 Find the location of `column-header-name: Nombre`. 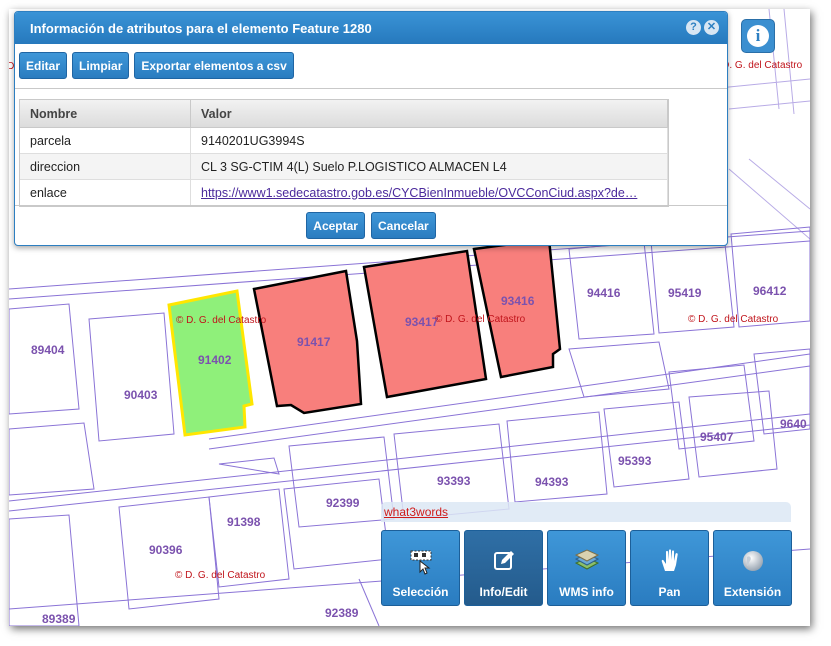

column-header-name: Nombre is located at coordinates (105, 114).